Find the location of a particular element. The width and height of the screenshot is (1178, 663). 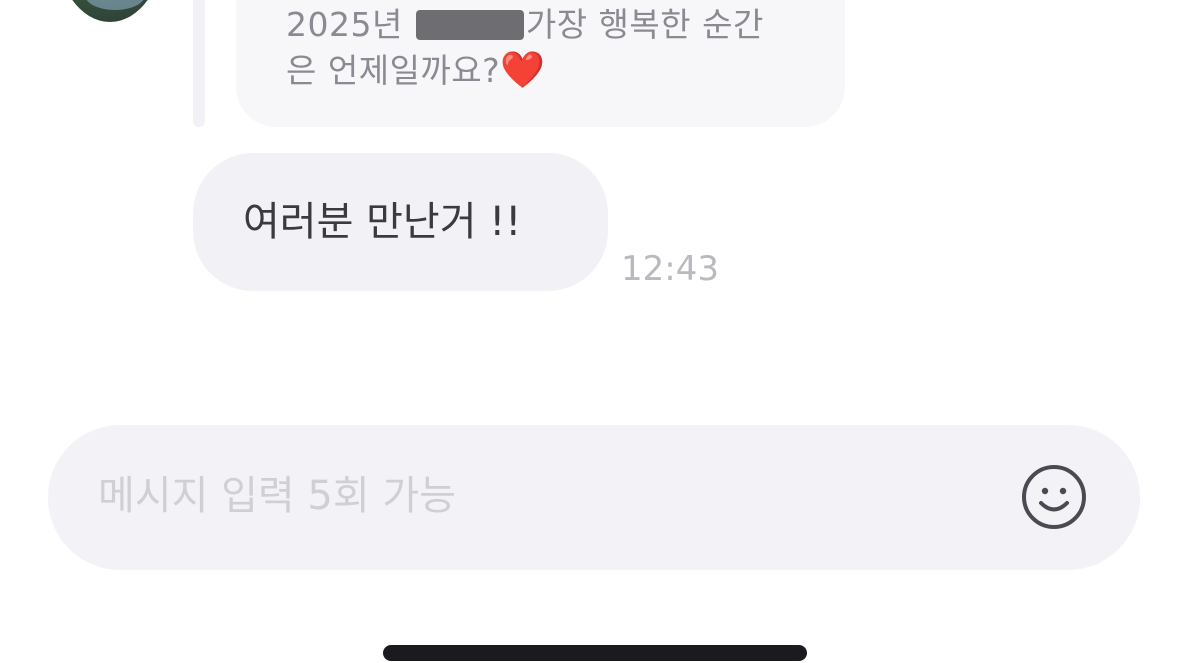

message-input-placeholder: 메시지 입력 5회 가능 is located at coordinates (277, 496).